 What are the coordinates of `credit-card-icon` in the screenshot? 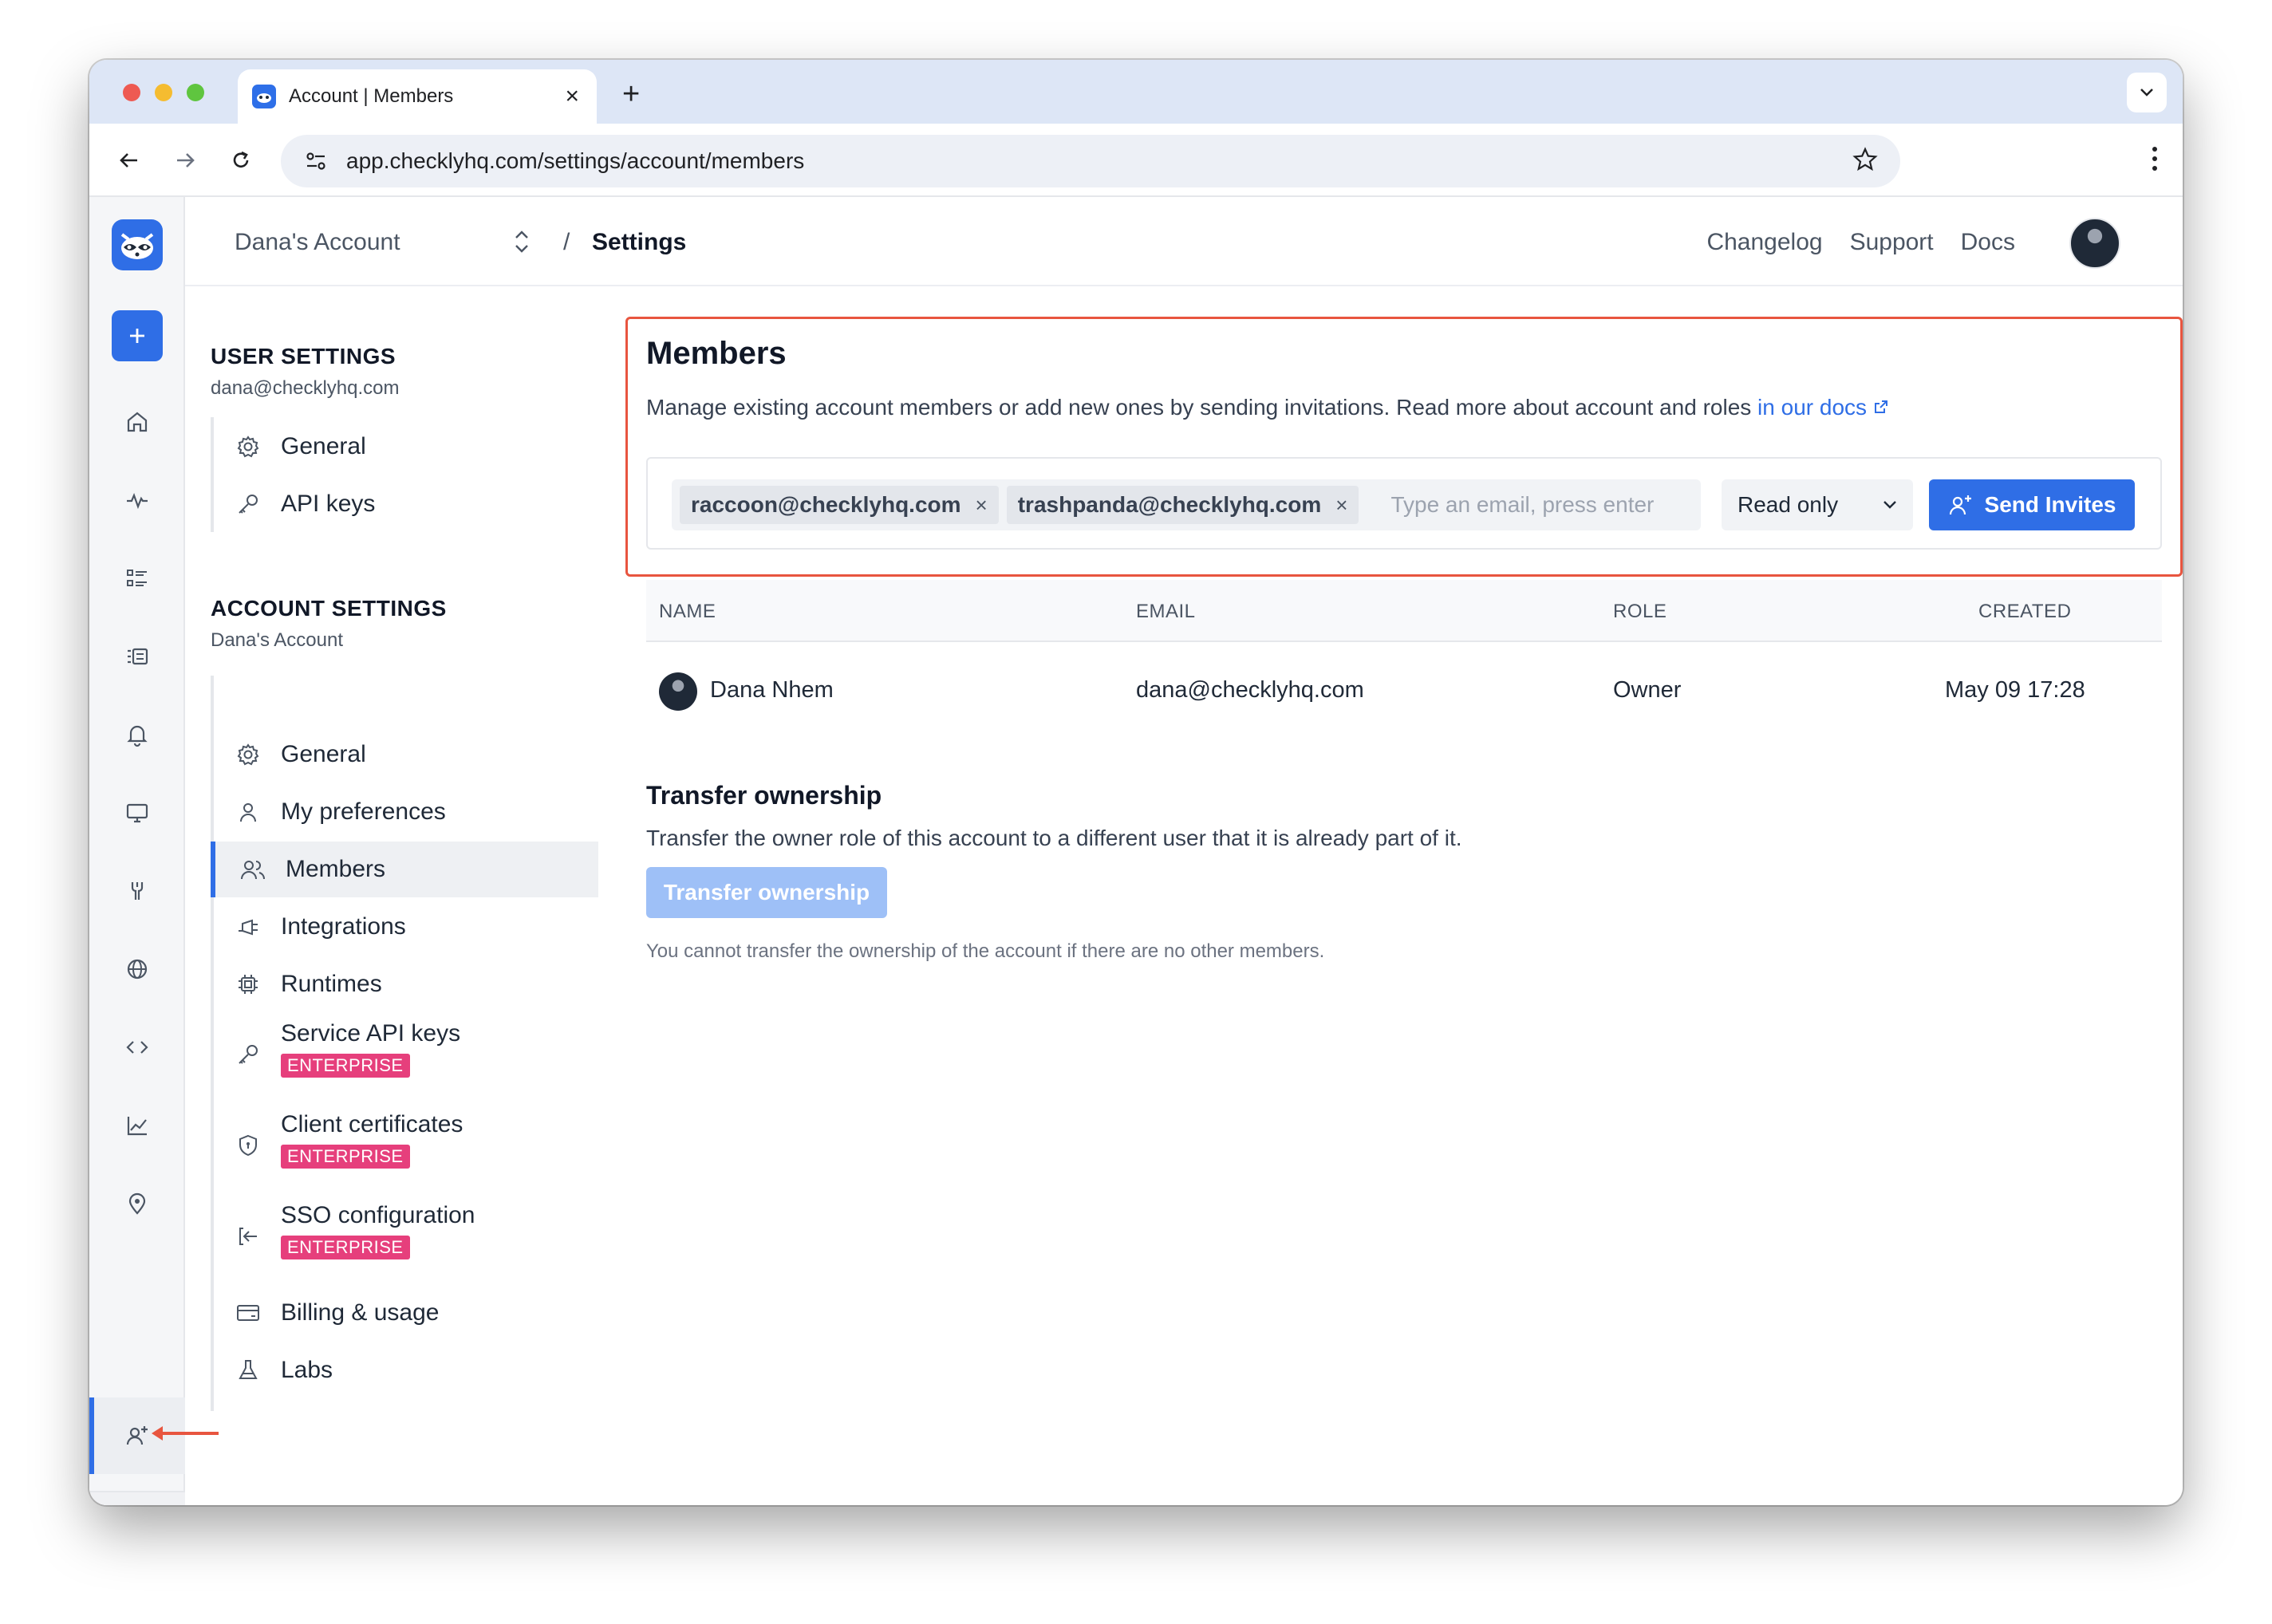 It's located at (248, 1313).